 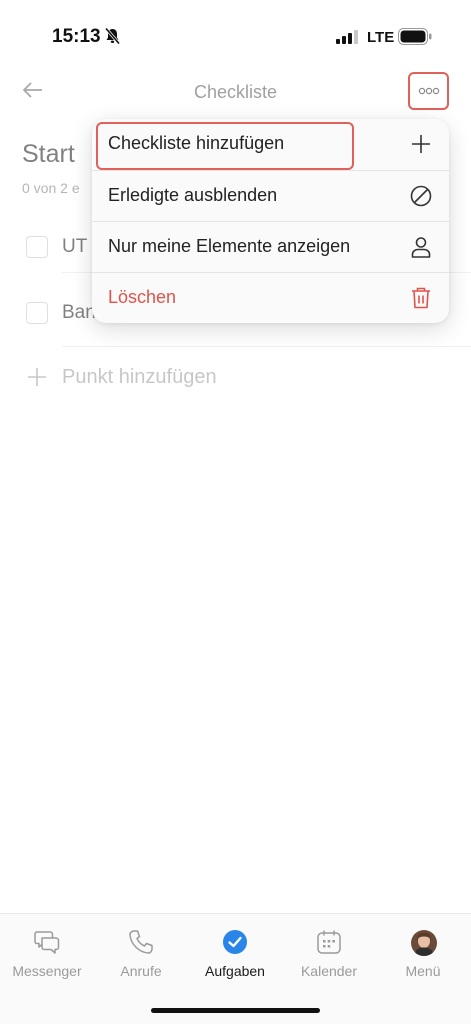 I want to click on page-title: Checkliste, so click(x=235, y=92).